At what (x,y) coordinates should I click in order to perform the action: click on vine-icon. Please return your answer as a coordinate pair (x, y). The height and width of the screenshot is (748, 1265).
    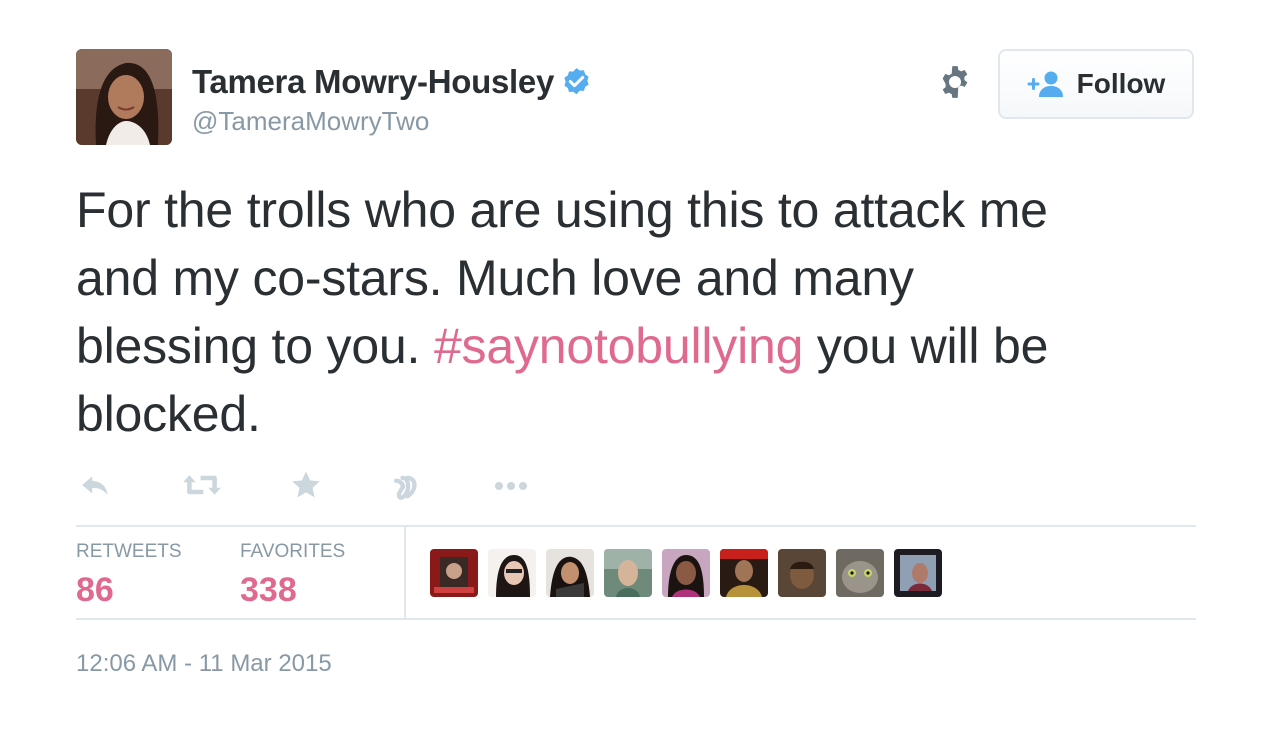
    Looking at the image, I should click on (406, 485).